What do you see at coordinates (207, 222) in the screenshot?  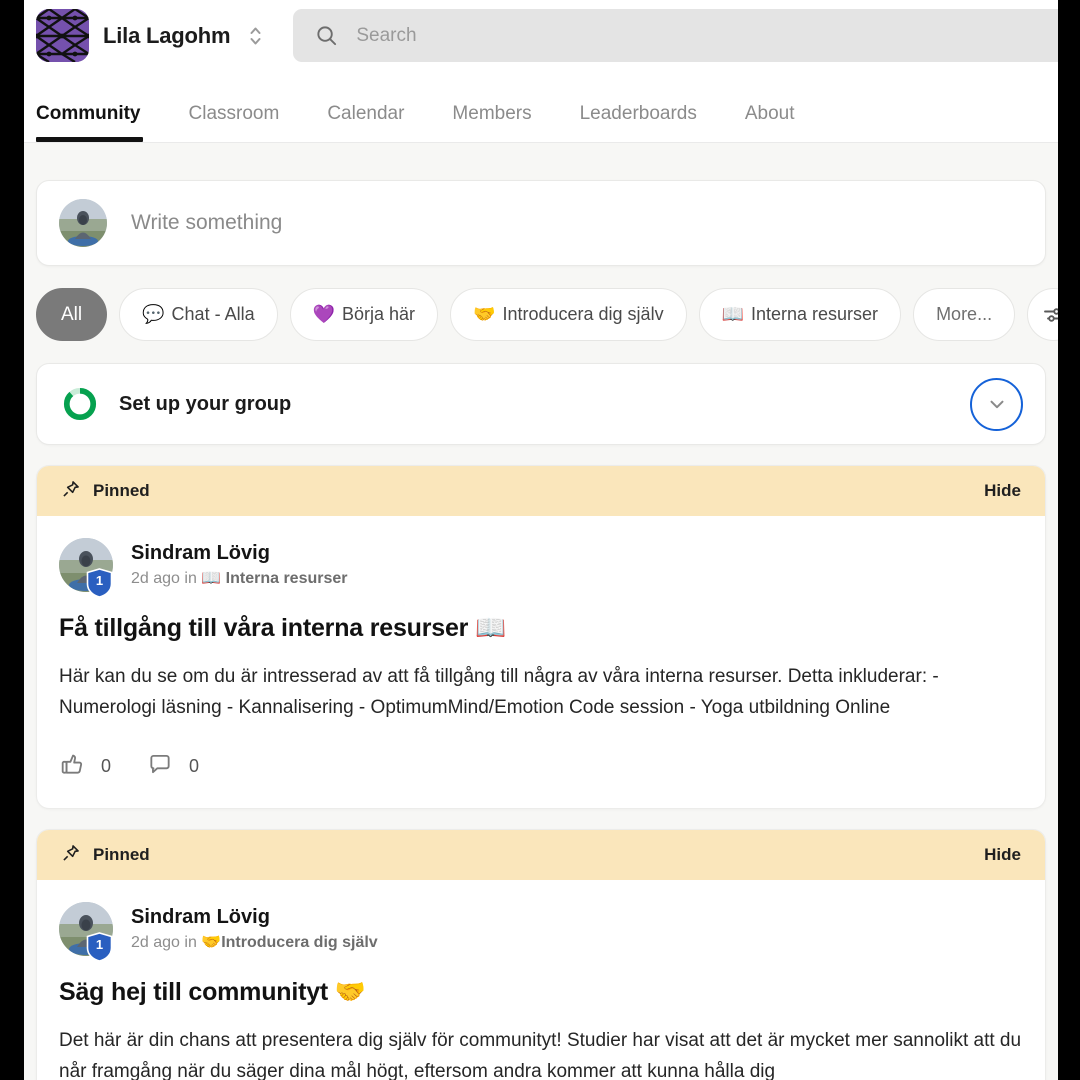 I see `composer-placeholder: Write something` at bounding box center [207, 222].